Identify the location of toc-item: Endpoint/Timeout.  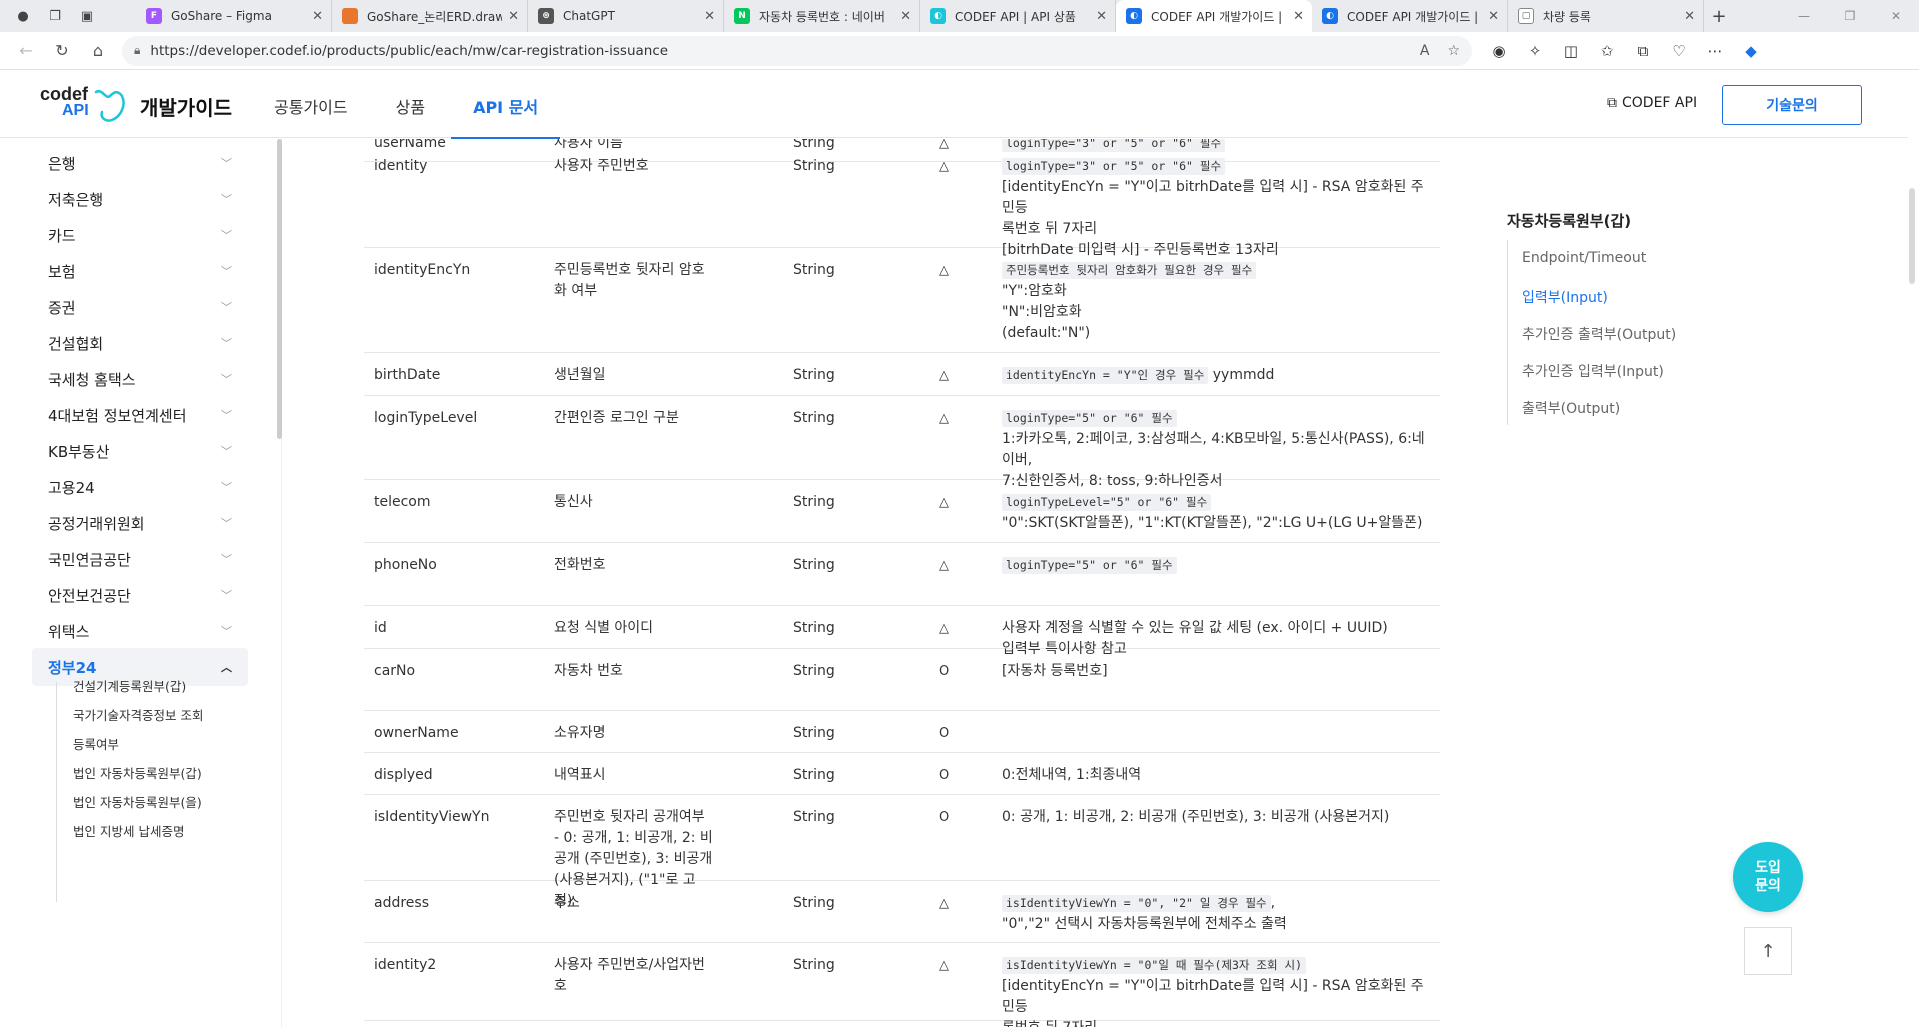
(1584, 258).